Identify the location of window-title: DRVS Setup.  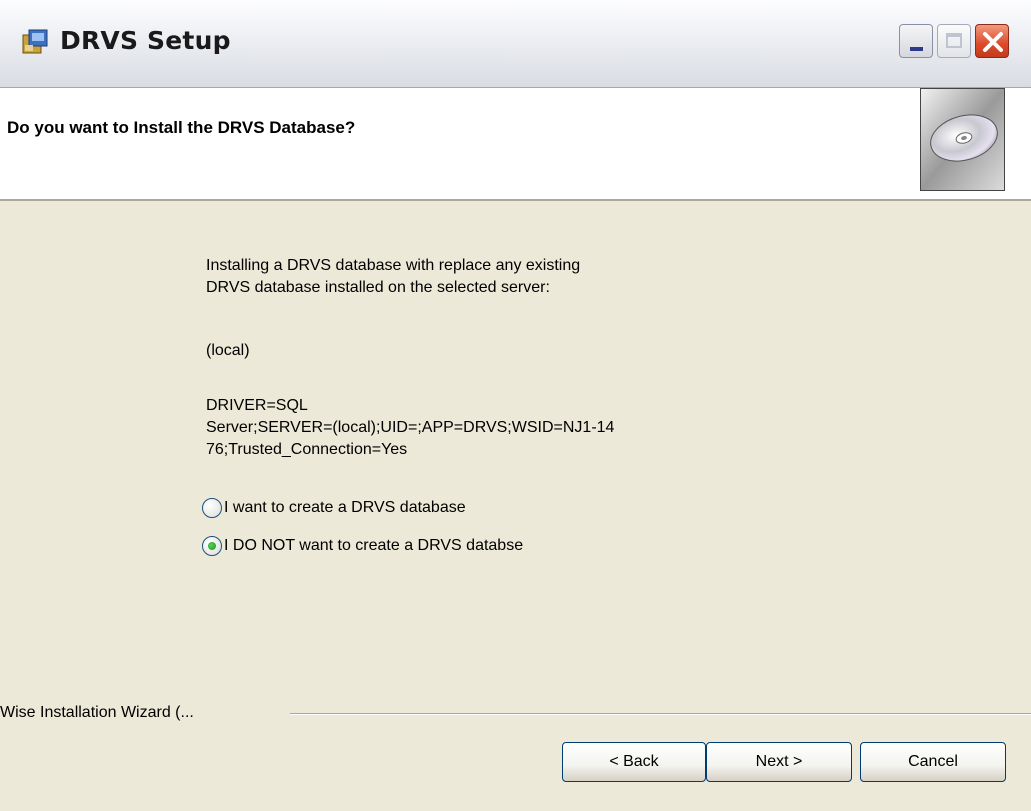
(145, 40).